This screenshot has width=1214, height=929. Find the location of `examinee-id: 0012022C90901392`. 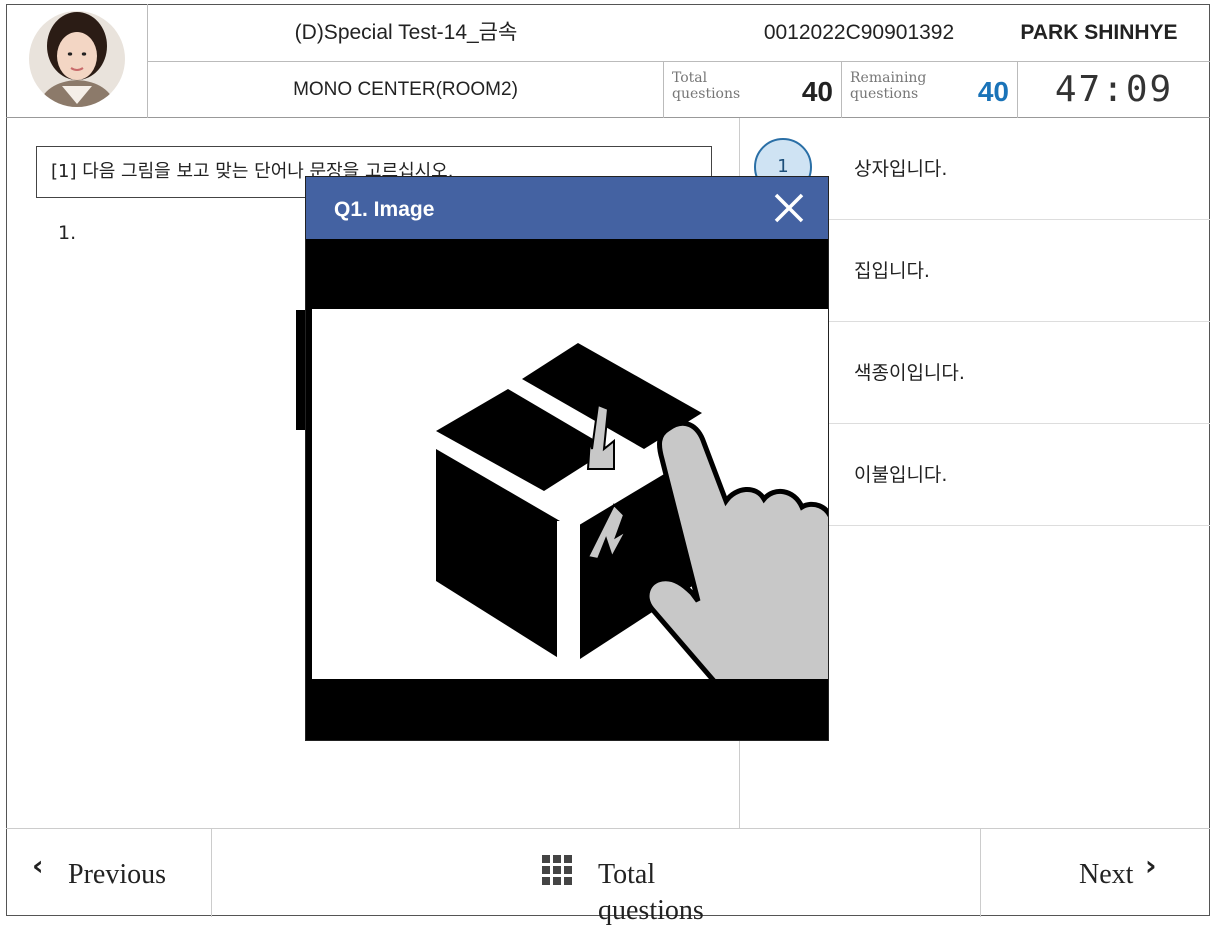

examinee-id: 0012022C90901392 is located at coordinates (859, 32).